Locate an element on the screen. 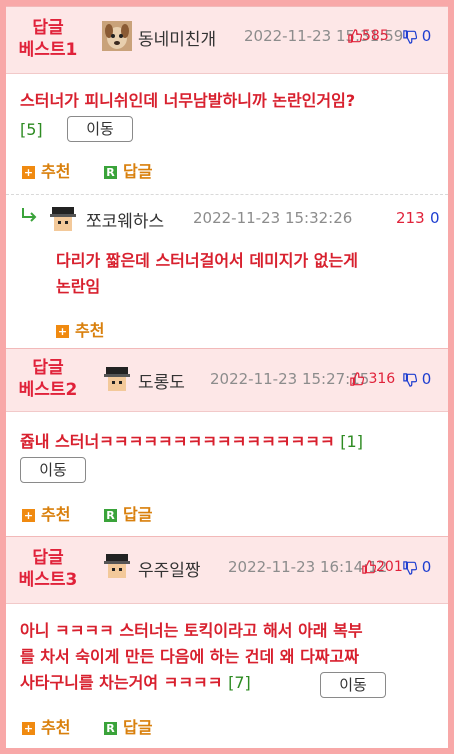  nickname: 우주일짱 is located at coordinates (169, 568).